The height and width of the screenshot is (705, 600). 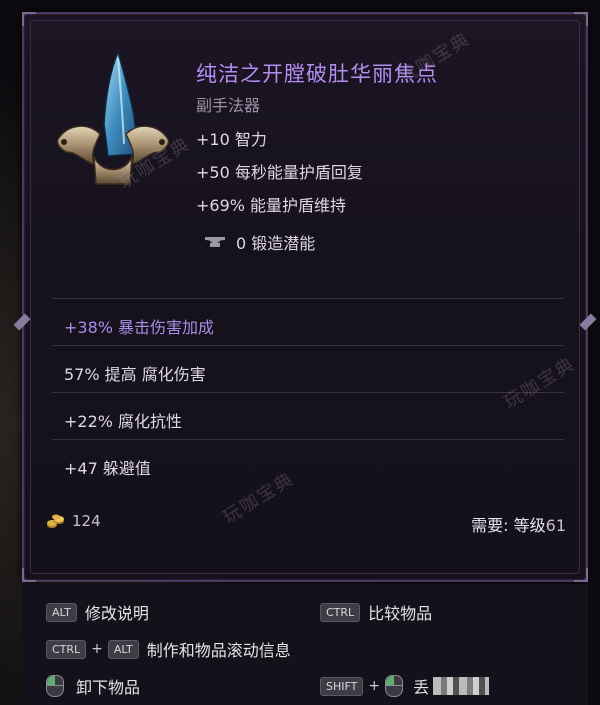 What do you see at coordinates (55, 521) in the screenshot?
I see `gold-coins-icon` at bounding box center [55, 521].